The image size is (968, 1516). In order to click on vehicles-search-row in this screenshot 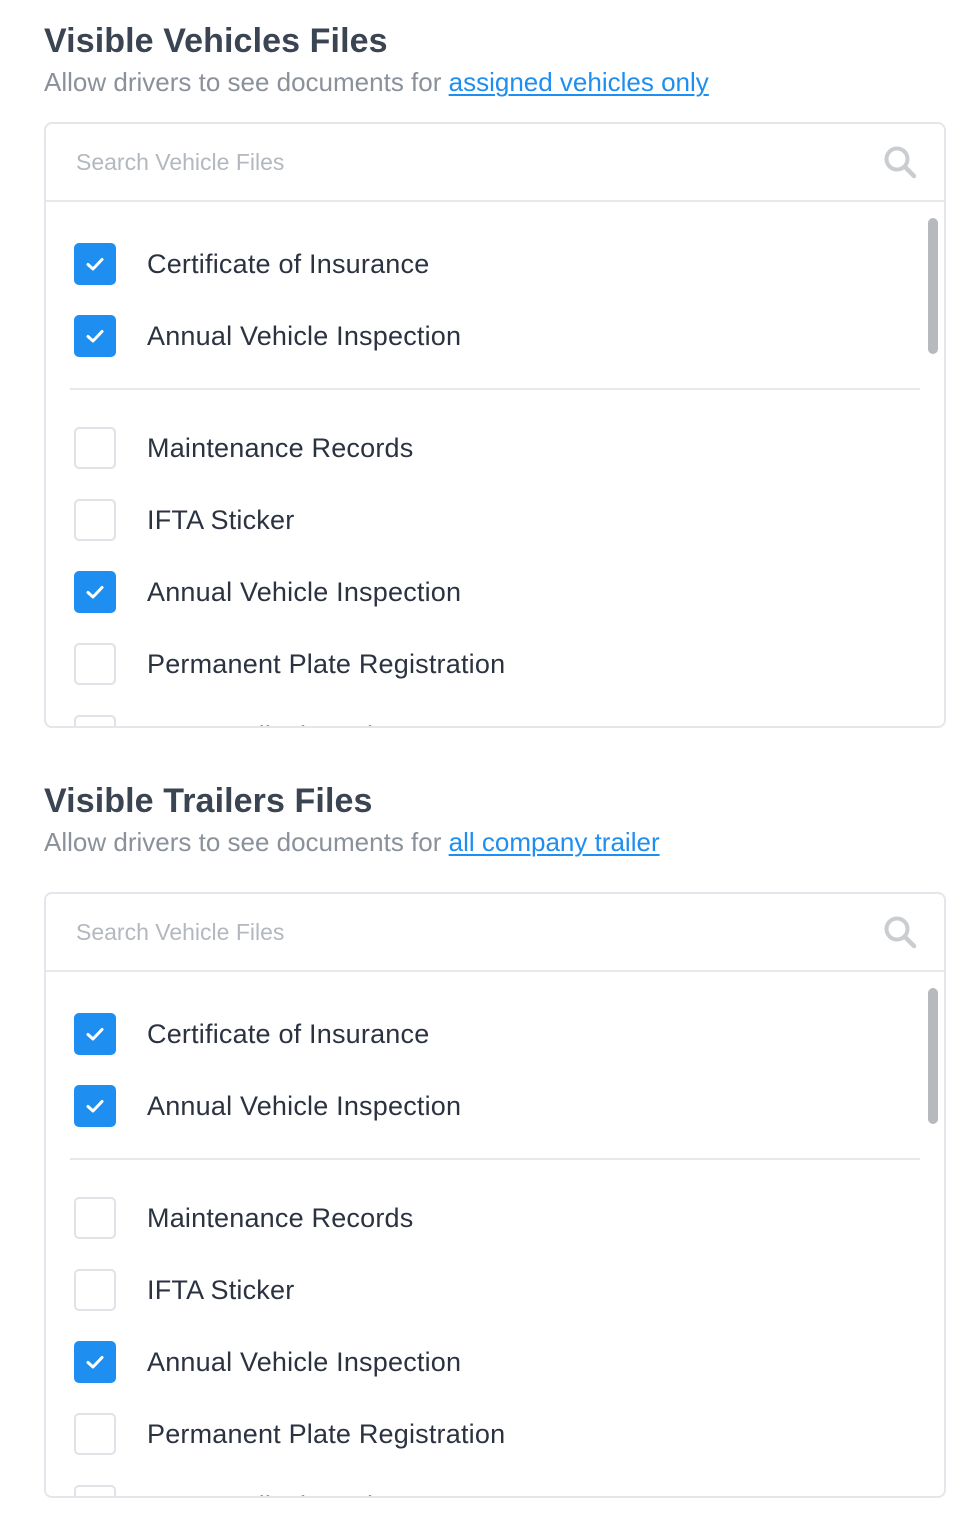, I will do `click(495, 163)`.